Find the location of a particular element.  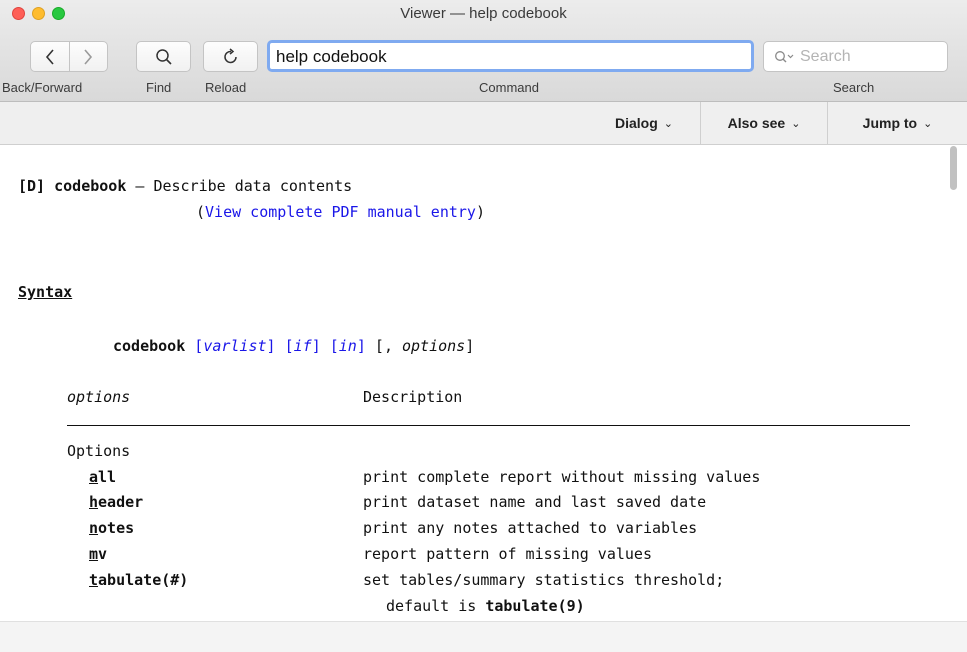

syntax-command: codebook is located at coordinates (149, 346).